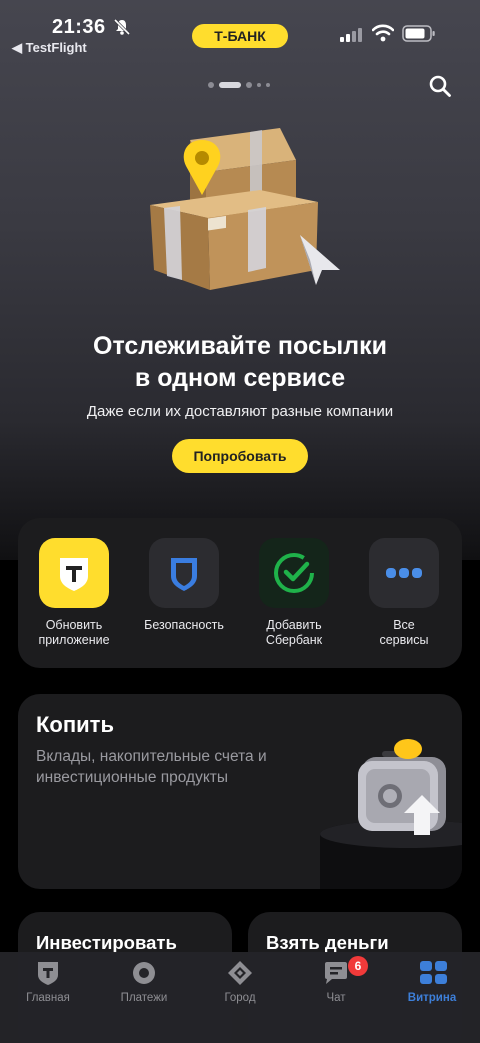  What do you see at coordinates (294, 640) in the screenshot?
I see `service-label: Сбербанк` at bounding box center [294, 640].